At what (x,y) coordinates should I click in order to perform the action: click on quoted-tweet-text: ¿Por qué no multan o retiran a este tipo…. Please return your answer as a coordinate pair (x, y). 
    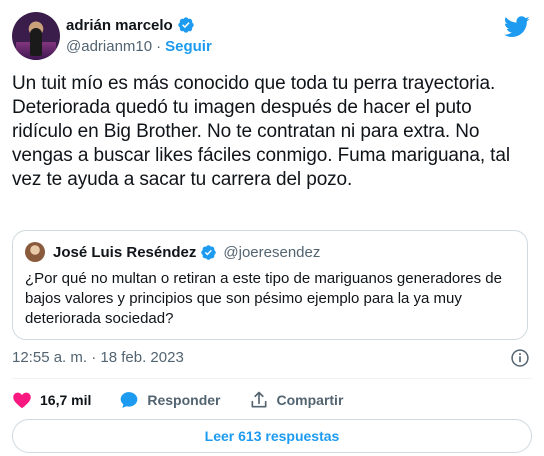
    Looking at the image, I should click on (263, 298).